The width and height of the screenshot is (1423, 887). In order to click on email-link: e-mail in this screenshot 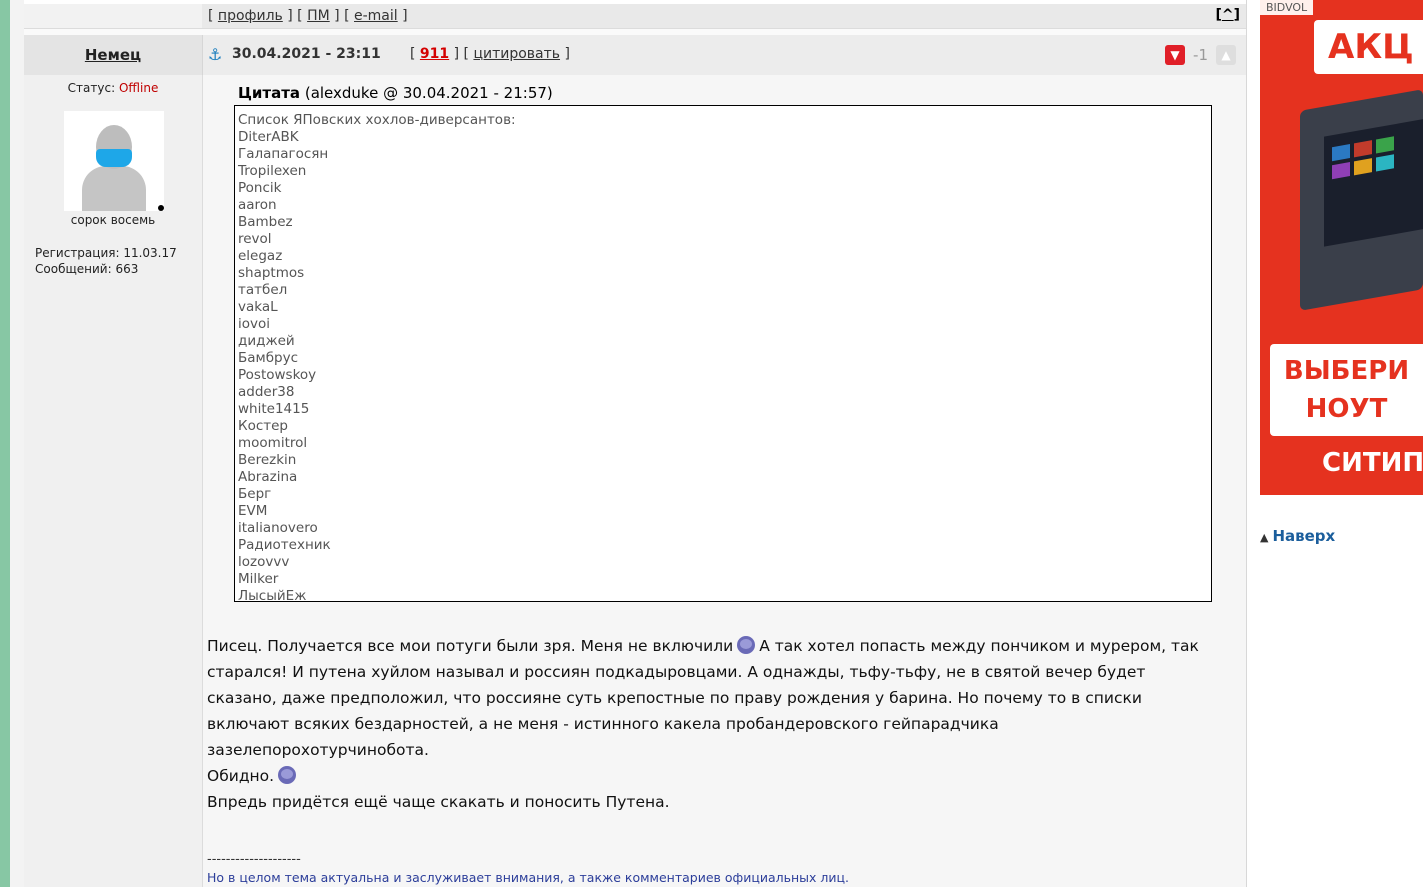, I will do `click(376, 16)`.